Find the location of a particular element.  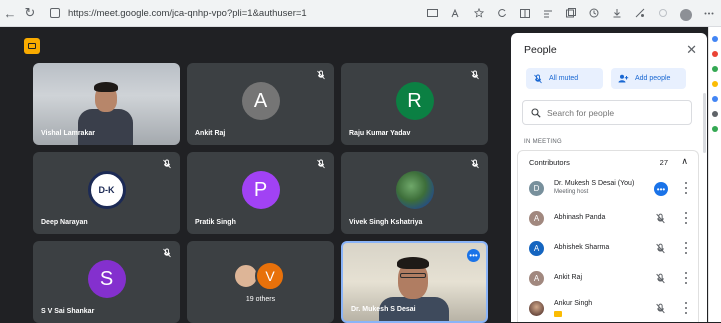

search-input is located at coordinates (612, 112).